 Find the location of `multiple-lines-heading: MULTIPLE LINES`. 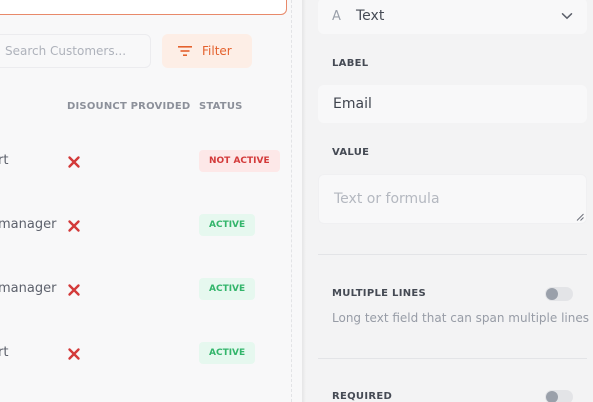

multiple-lines-heading: MULTIPLE LINES is located at coordinates (379, 293).